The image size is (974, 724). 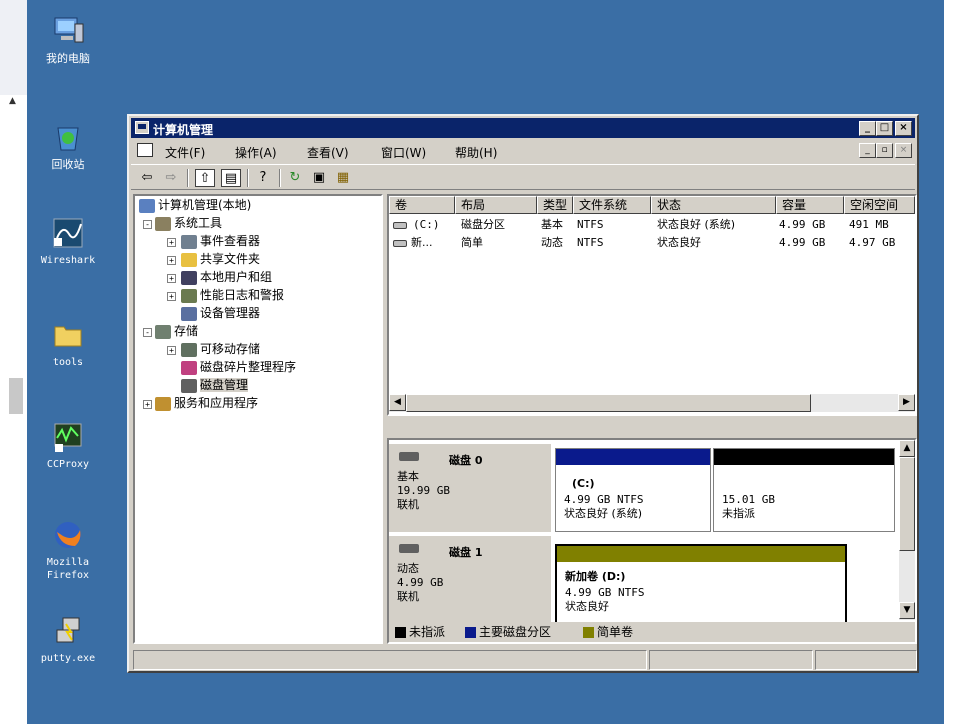 I want to click on menu-help: 帮助(H), so click(x=476, y=152).